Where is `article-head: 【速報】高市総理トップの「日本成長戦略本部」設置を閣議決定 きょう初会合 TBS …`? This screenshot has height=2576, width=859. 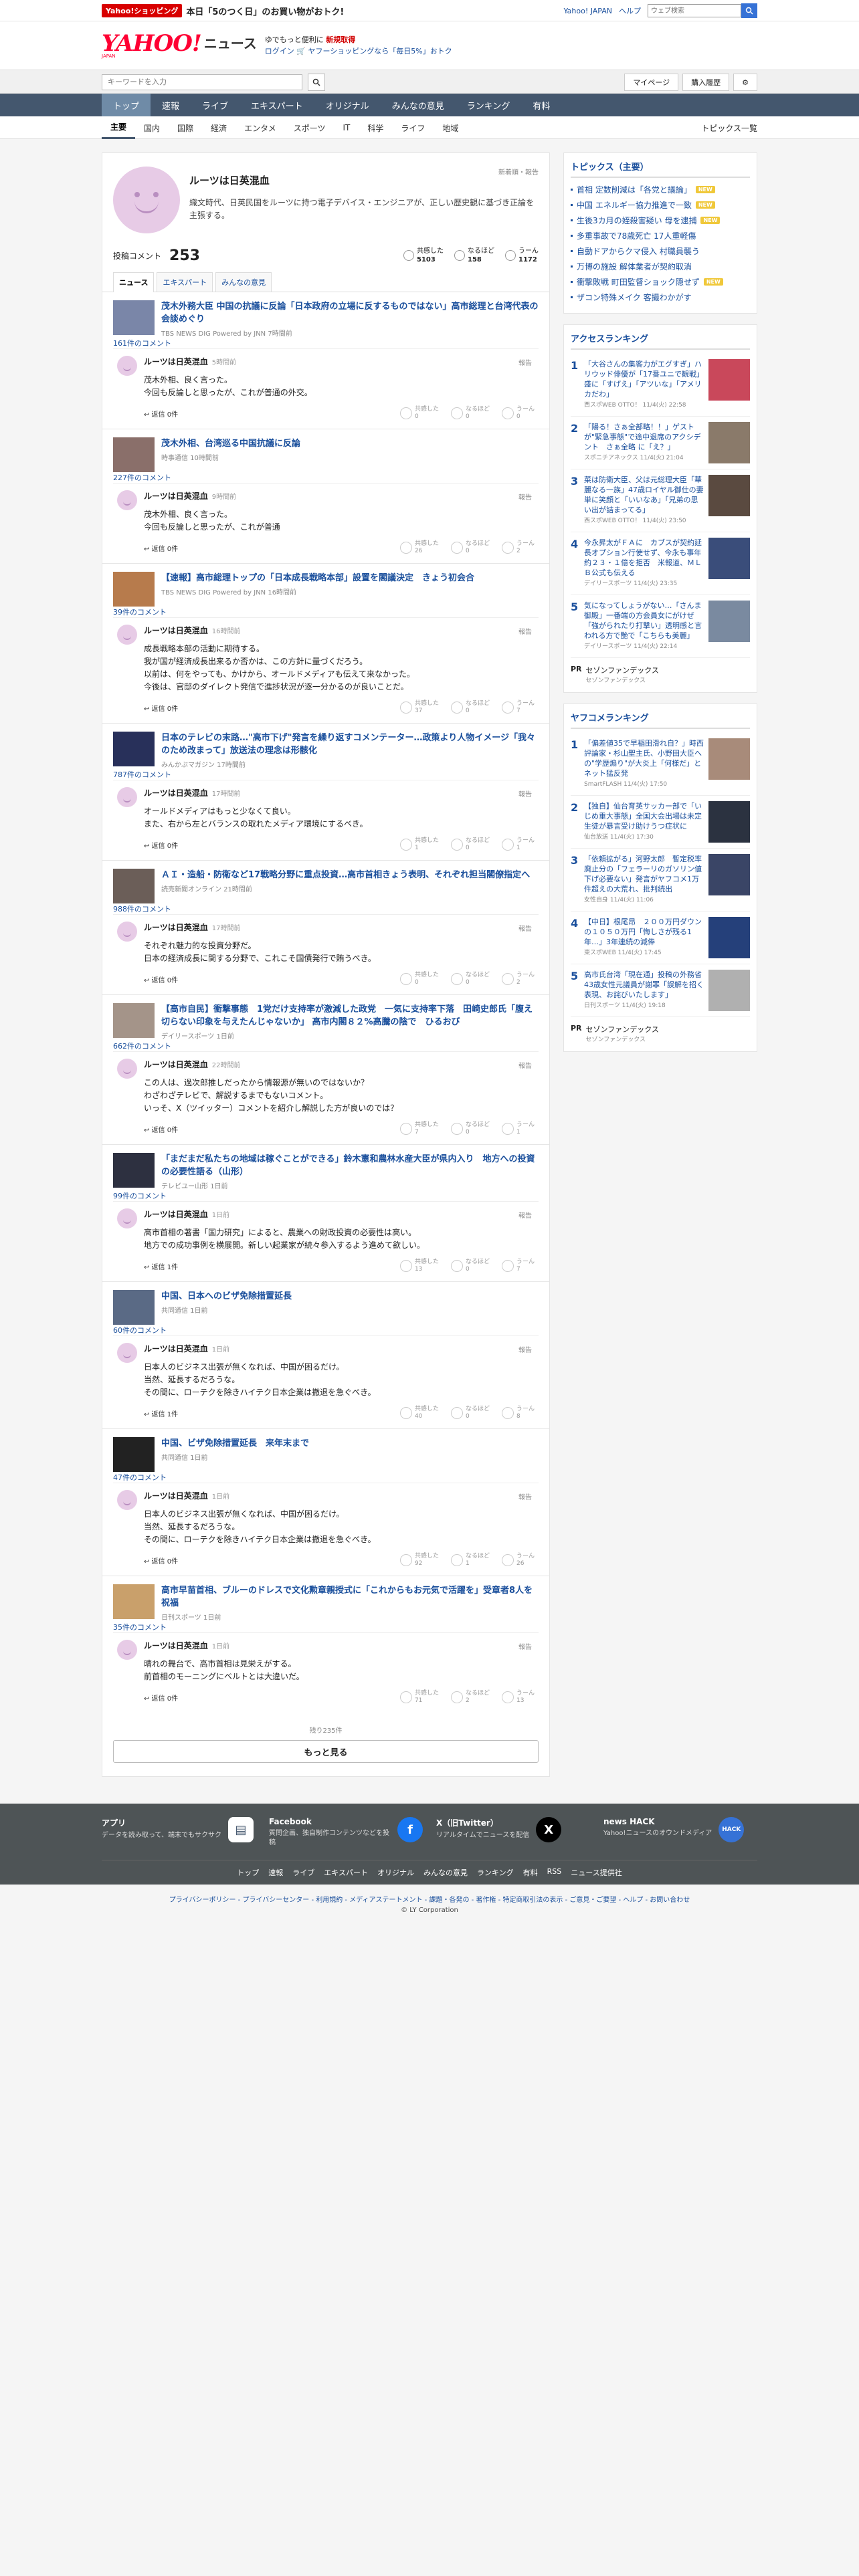
article-head: 【速報】高市総理トップの「日本成長戦略本部」設置を閣議決定 きょう初会合 TBS … is located at coordinates (326, 589).